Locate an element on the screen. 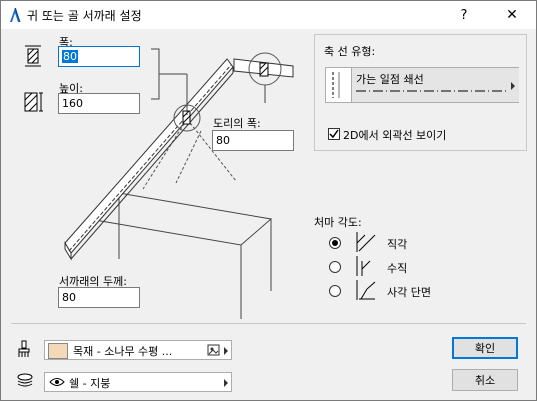  layer-dropdown: 쉘 - 지붕 is located at coordinates (138, 382).